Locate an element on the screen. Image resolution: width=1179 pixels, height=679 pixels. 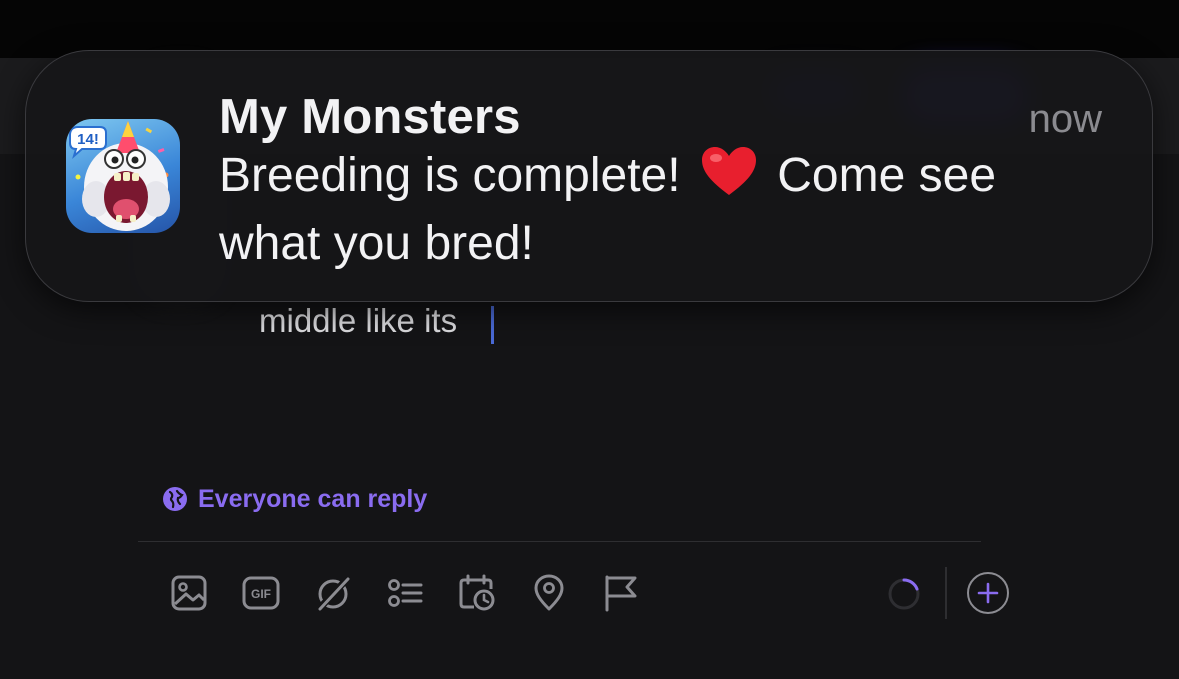
toolbar-separator is located at coordinates (946, 593).